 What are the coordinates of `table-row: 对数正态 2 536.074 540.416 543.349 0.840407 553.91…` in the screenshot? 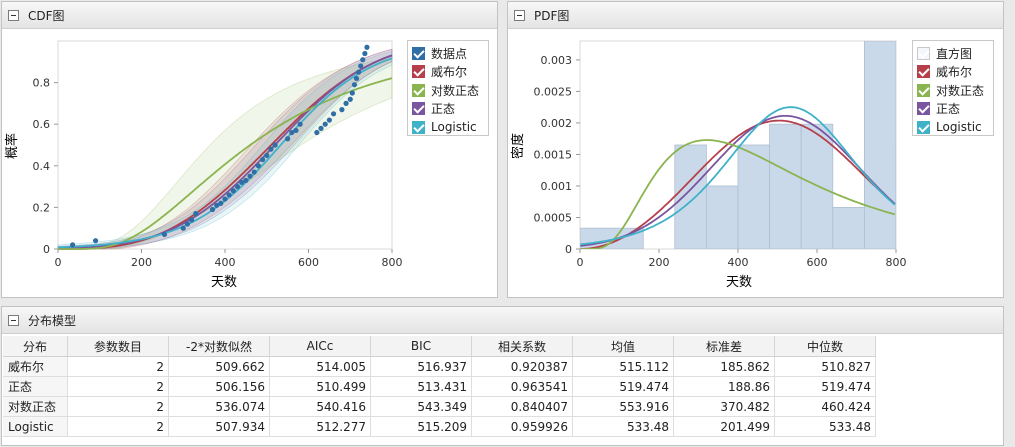 It's located at (439, 406).